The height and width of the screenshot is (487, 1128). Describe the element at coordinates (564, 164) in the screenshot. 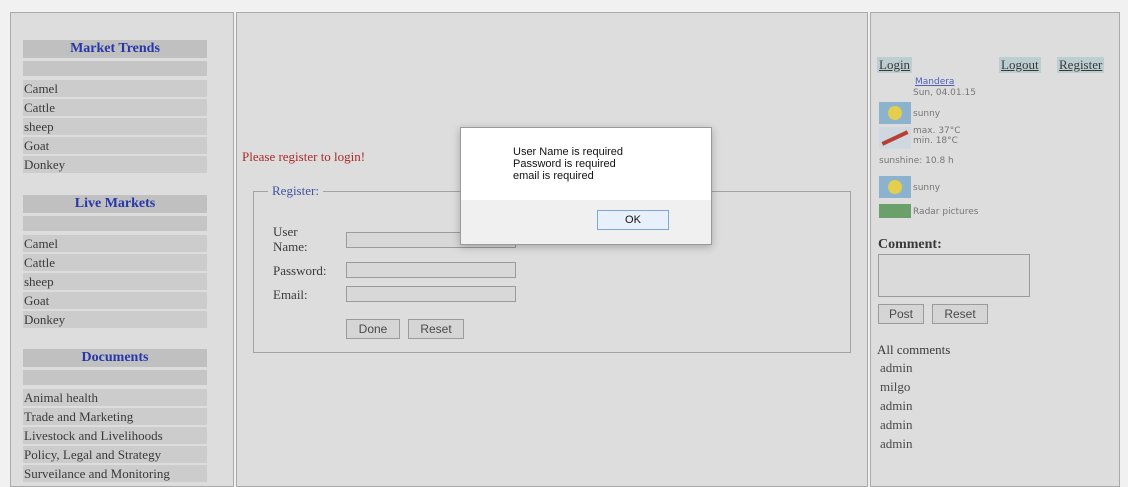

I see `dialog-message-line: Password is required` at that location.